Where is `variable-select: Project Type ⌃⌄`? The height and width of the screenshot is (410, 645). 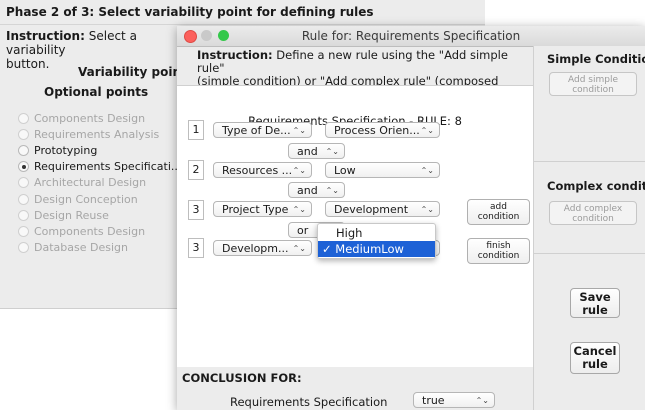 variable-select: Project Type ⌃⌄ is located at coordinates (262, 209).